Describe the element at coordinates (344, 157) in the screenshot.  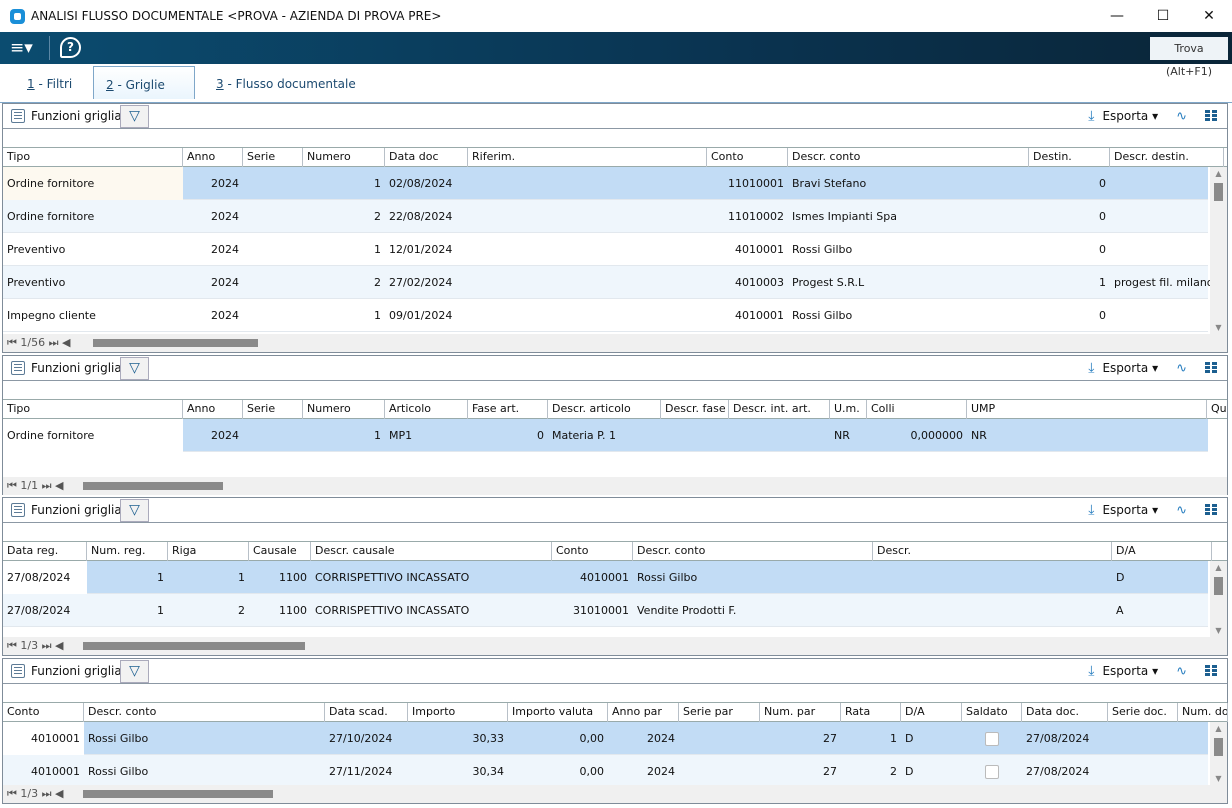
I see `column-header: Numero` at that location.